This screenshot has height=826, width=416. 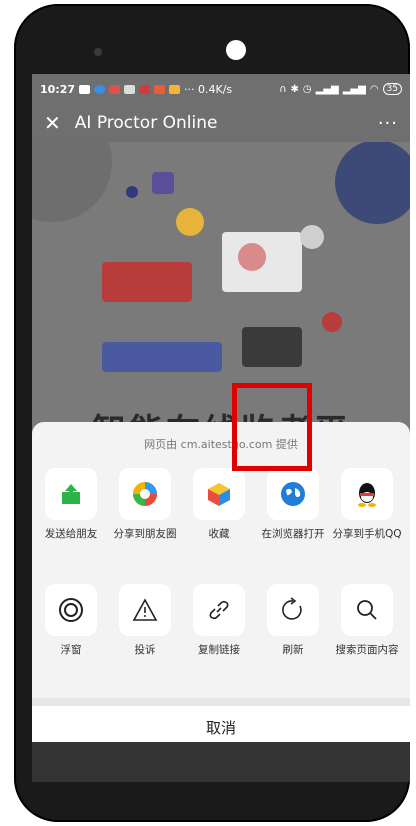 I want to click on qq-icon, so click(x=367, y=494).